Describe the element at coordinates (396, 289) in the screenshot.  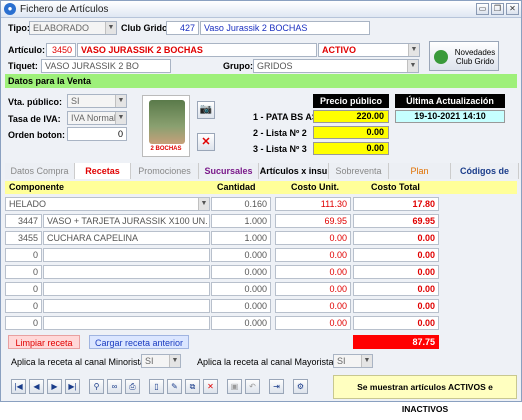
I see `costo-total-field: 0.00` at that location.